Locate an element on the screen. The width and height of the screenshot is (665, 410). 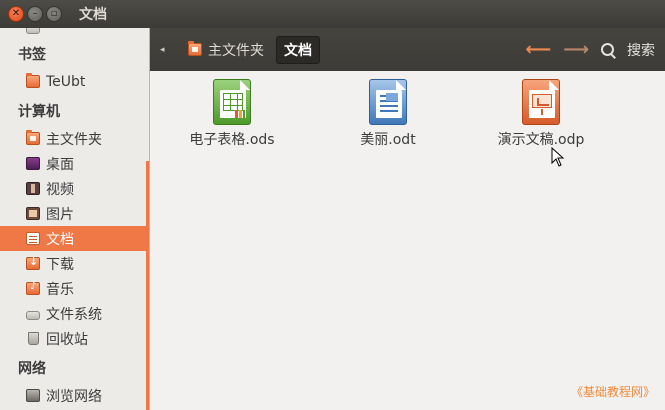
sidebar-item-home: 主文件夹 is located at coordinates (74, 138).